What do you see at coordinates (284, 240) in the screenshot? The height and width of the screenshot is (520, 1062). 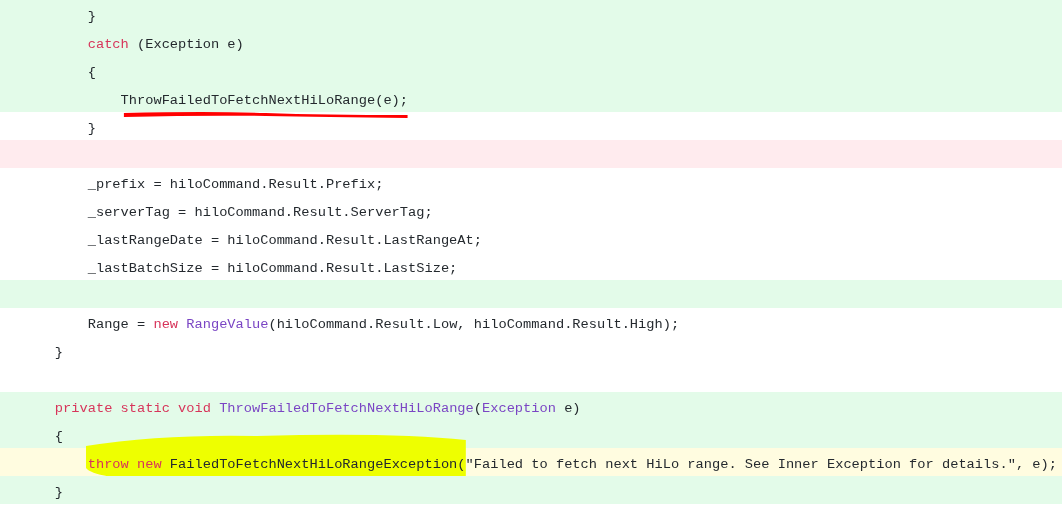 I see `code-line: _lastRangeDate = hiloCommand.Result.LastRangeAt;` at bounding box center [284, 240].